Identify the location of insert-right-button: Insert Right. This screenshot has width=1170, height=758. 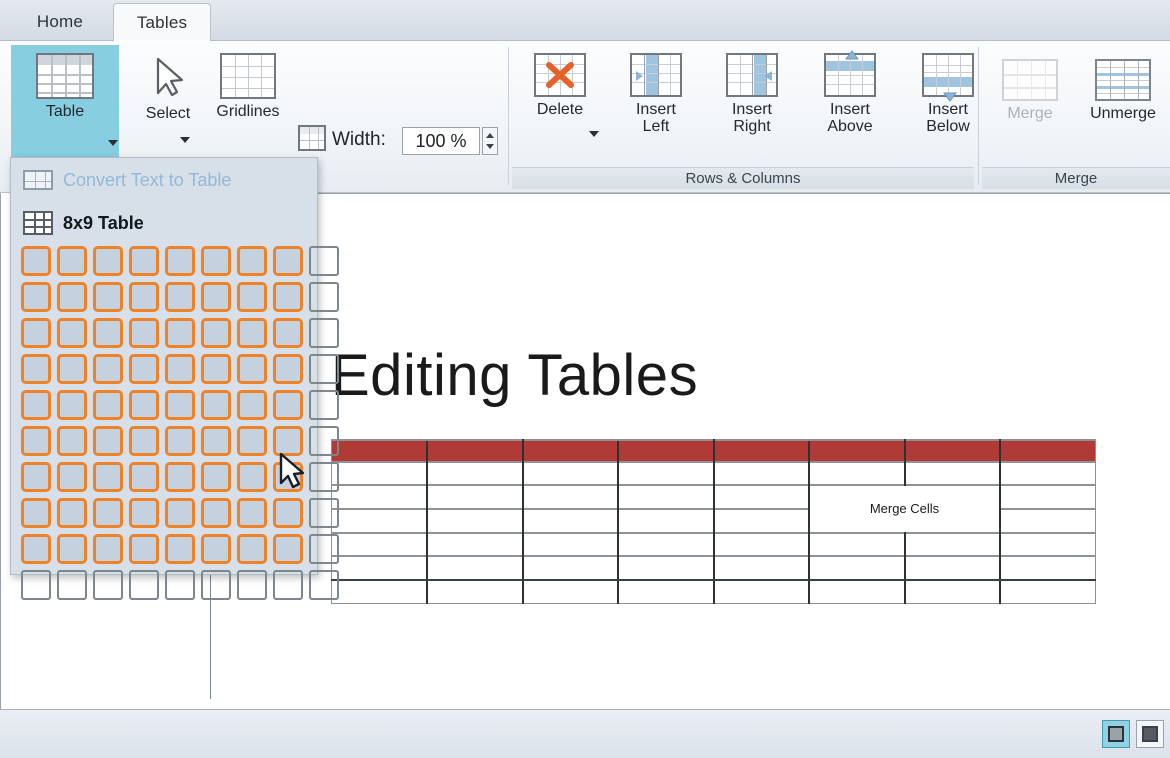
(752, 90).